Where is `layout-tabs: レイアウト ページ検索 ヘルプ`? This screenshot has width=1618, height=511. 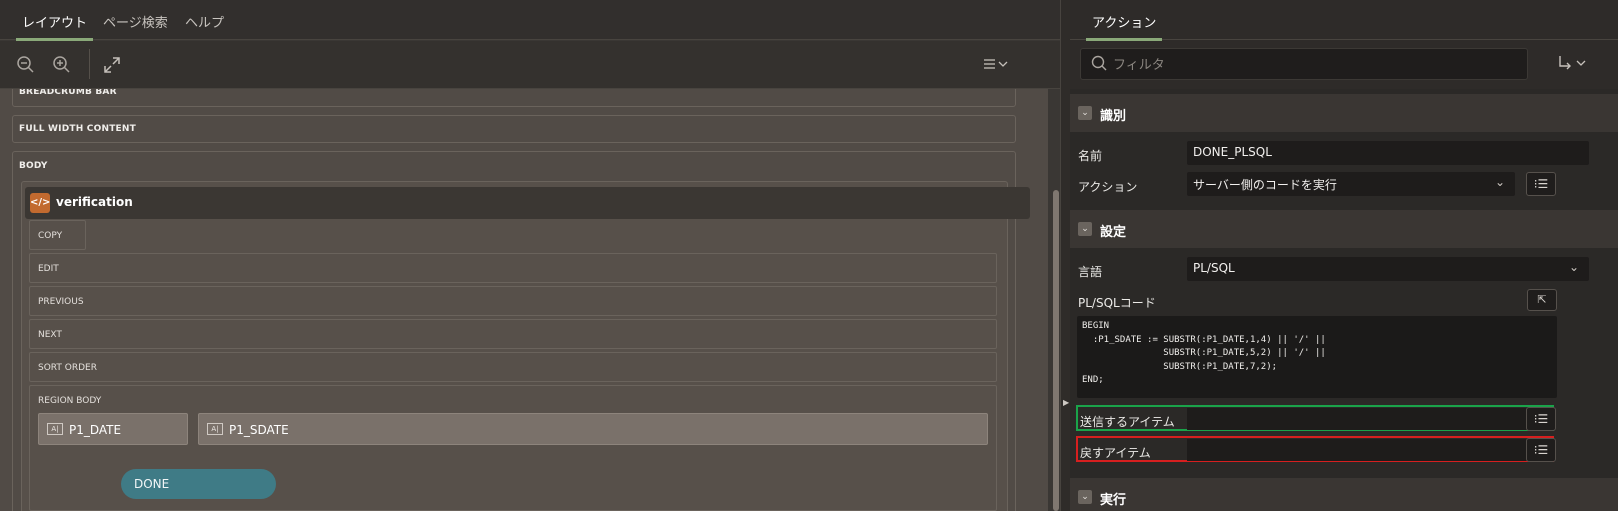
layout-tabs: レイアウト ページ検索 ヘルプ is located at coordinates (530, 20).